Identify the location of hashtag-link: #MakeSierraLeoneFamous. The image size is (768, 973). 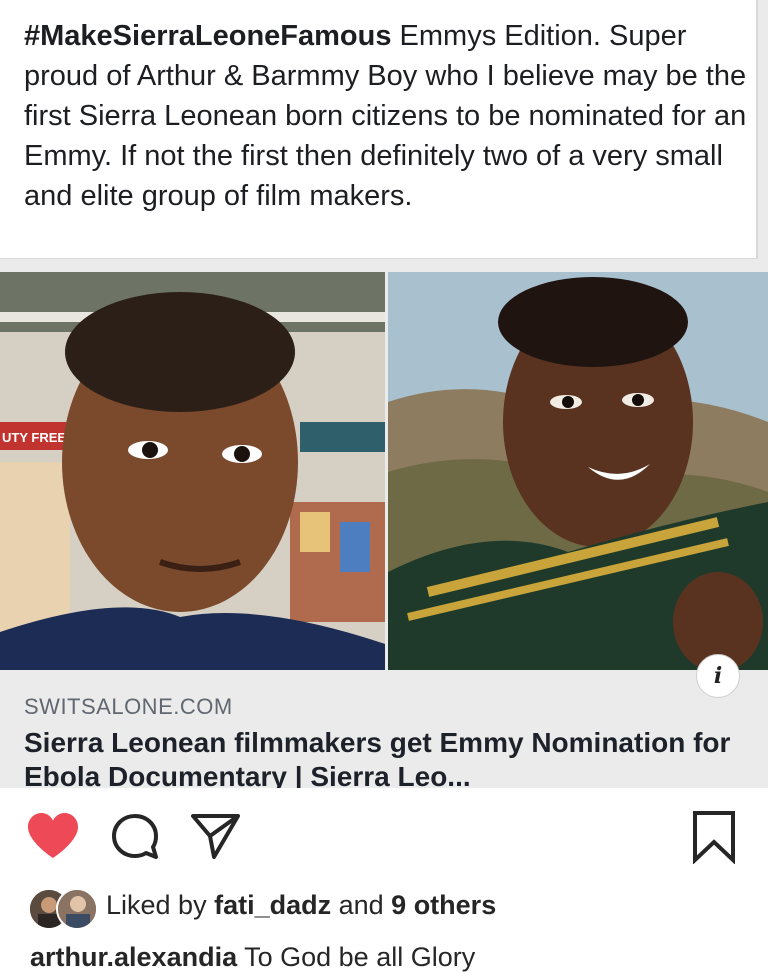
(207, 36).